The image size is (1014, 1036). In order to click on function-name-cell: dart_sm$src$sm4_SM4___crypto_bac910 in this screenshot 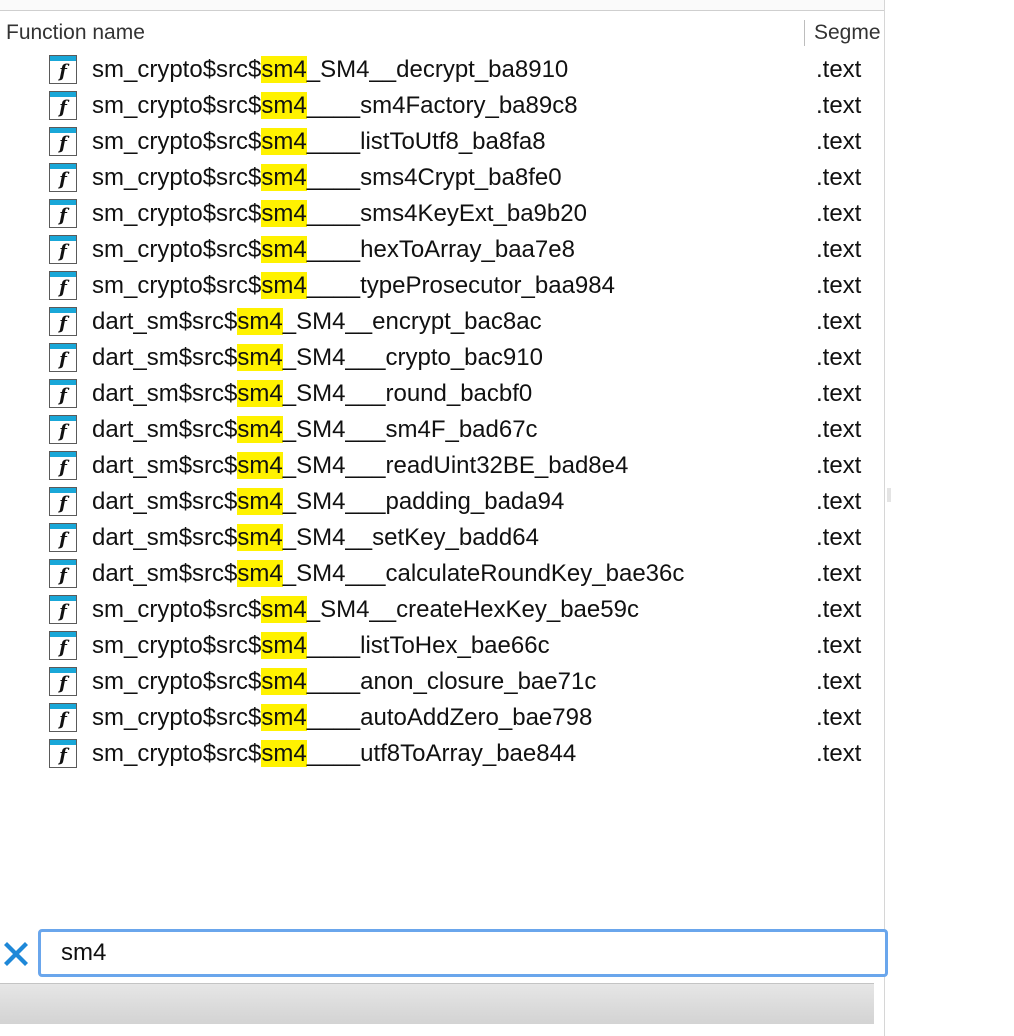, I will do `click(317, 358)`.